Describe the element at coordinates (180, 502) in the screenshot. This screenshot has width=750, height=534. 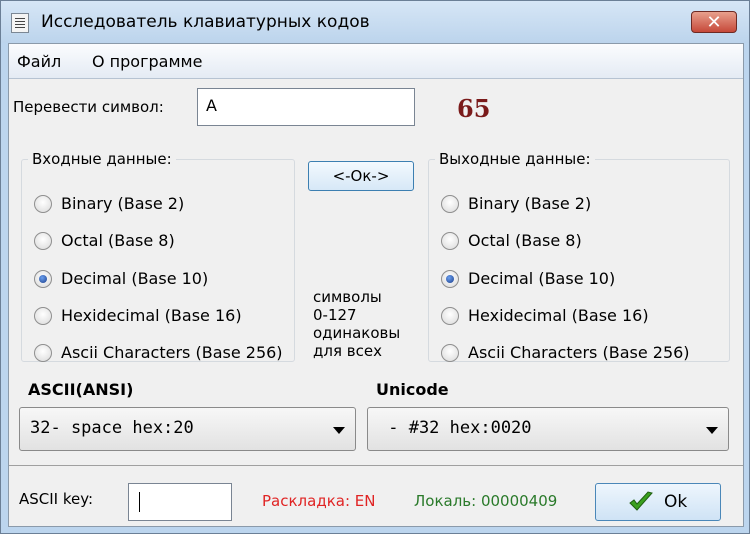
I see `ascii-key-input` at that location.